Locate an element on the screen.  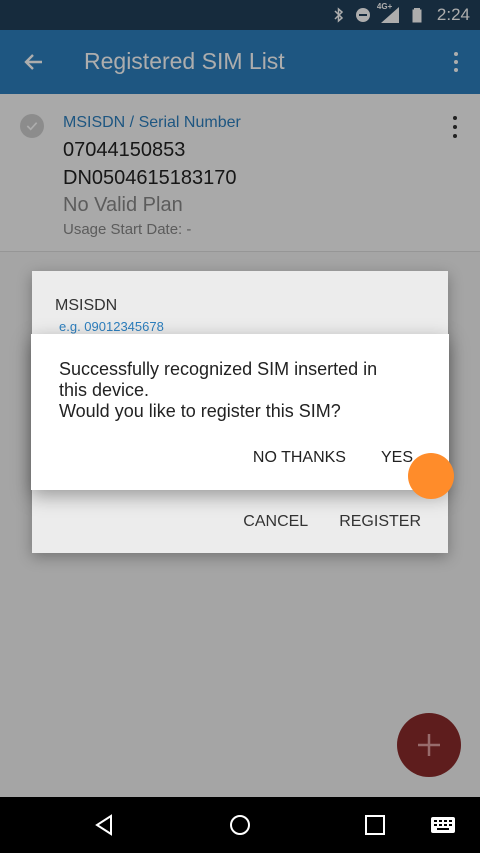
confirm-message-line-2: this device. is located at coordinates (104, 390).